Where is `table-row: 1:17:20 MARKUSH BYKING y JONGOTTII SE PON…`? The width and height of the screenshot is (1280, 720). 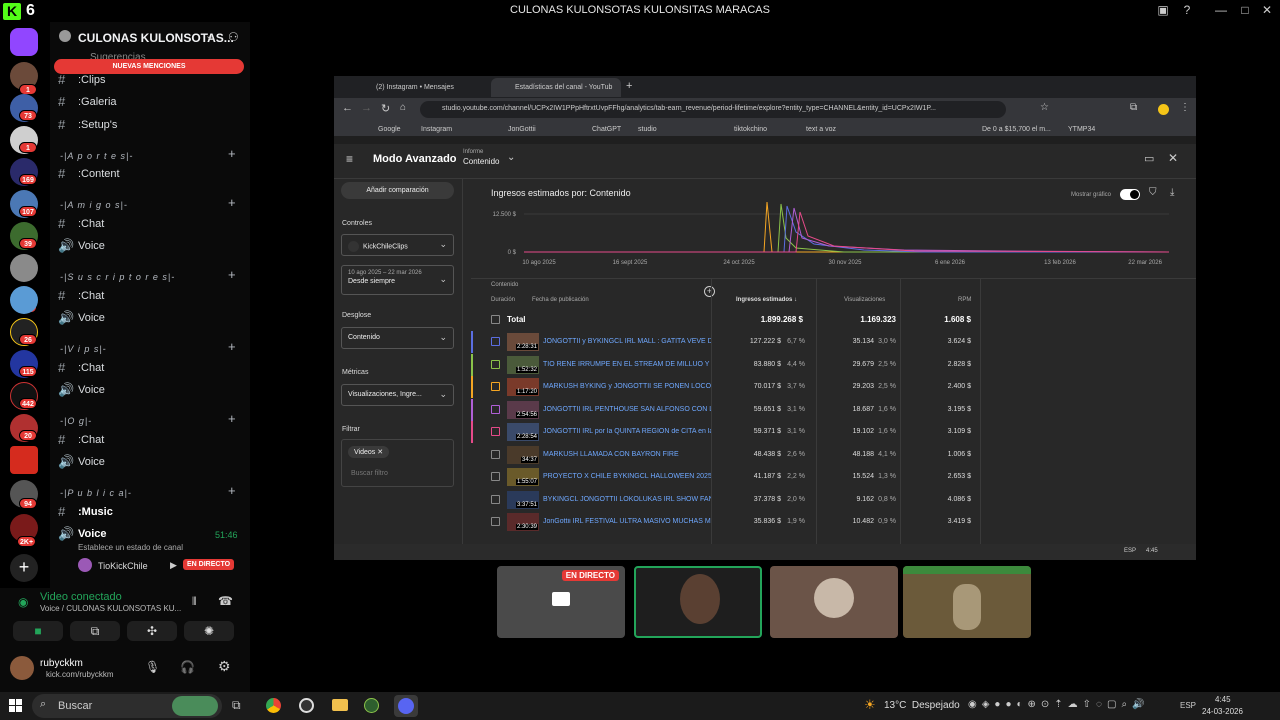
table-row: 1:17:20 MARKUSH BYKING y JONGOTTII SE PON… is located at coordinates (833, 387).